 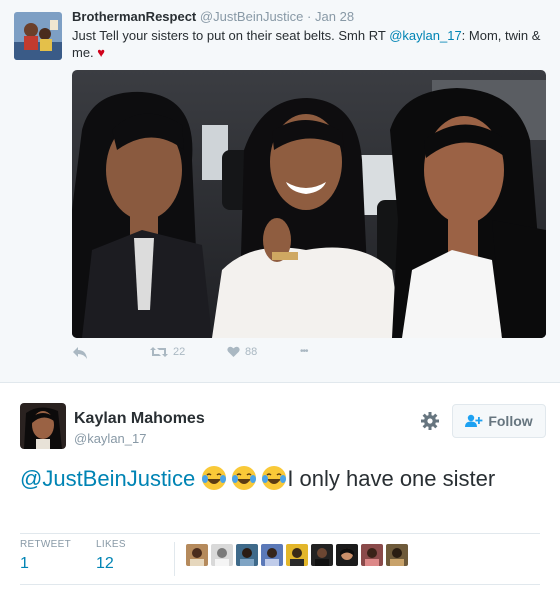 I want to click on kaylan-avatar, so click(x=43, y=426).